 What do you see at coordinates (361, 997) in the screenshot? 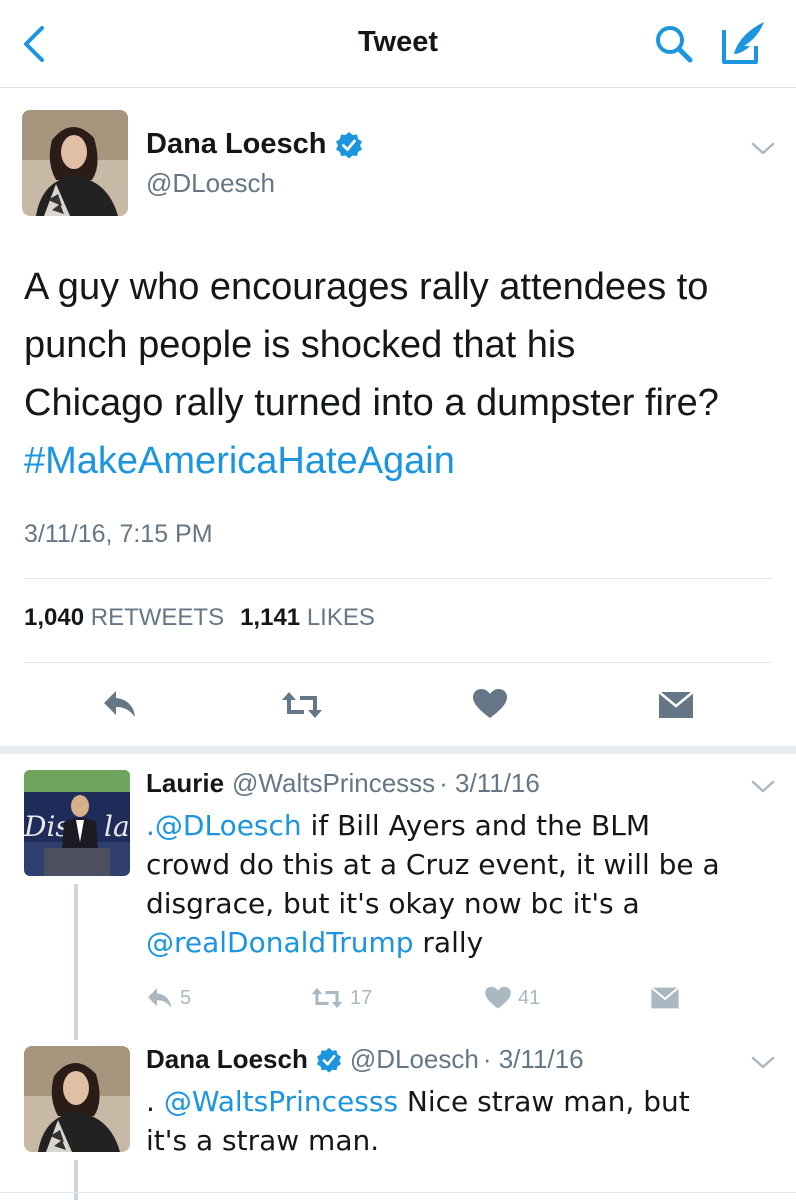
I see `retweet-count: 17` at bounding box center [361, 997].